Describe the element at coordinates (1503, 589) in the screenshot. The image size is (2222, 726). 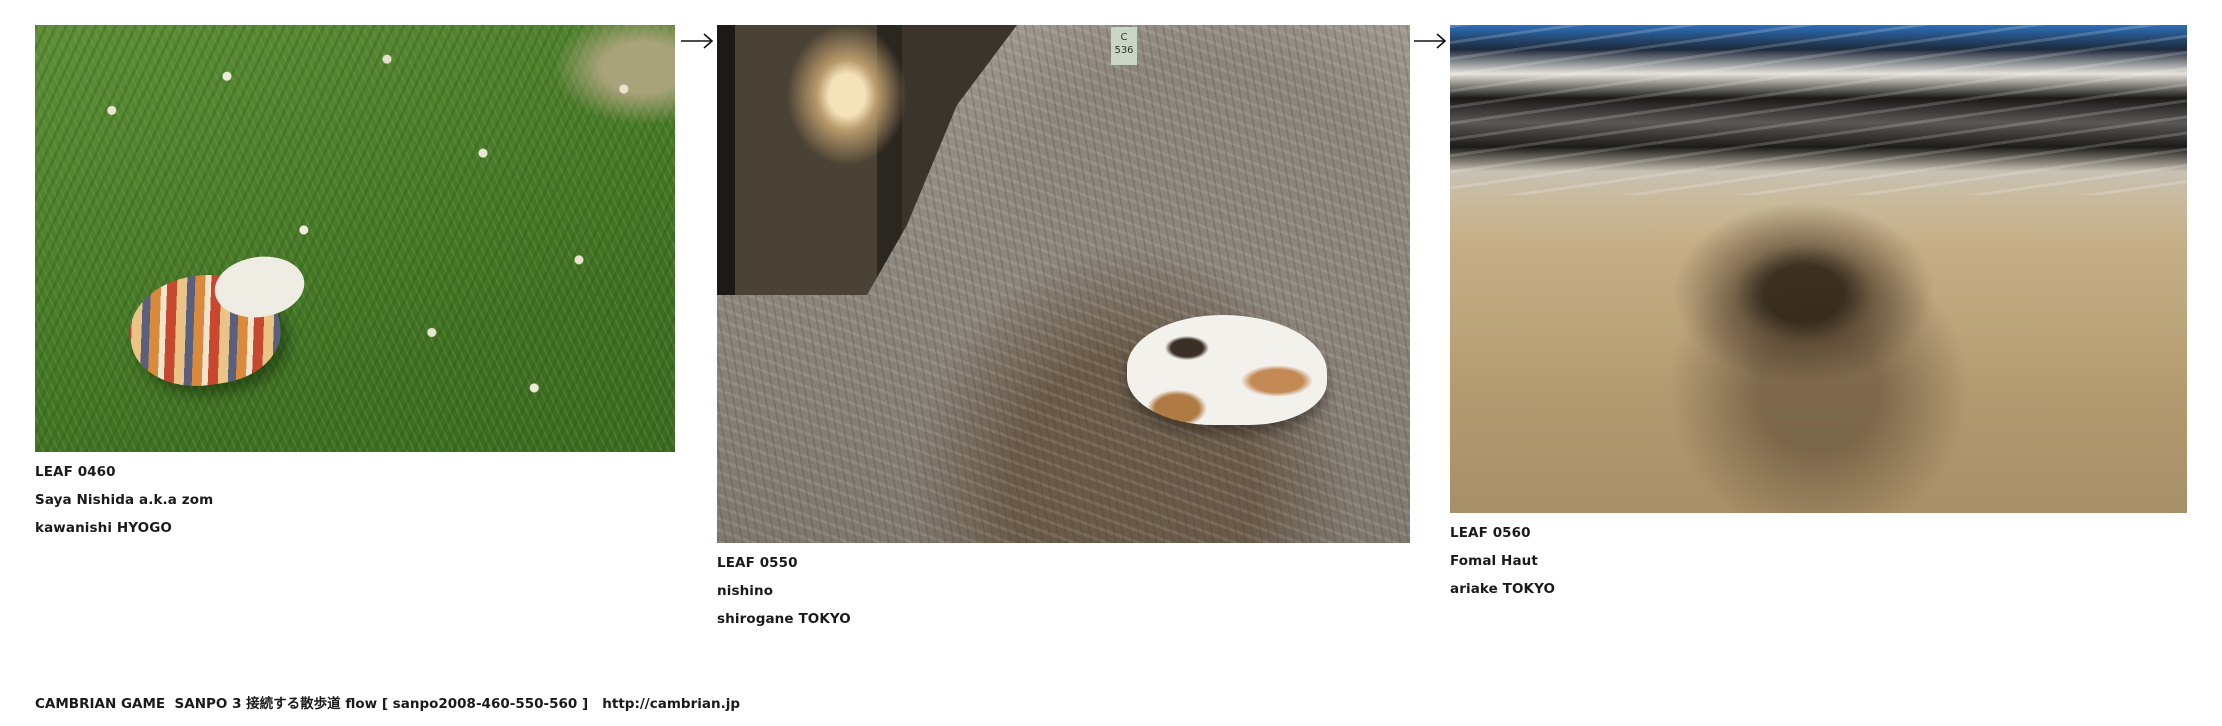
I see `leaf-location: ariake TOKYO` at that location.